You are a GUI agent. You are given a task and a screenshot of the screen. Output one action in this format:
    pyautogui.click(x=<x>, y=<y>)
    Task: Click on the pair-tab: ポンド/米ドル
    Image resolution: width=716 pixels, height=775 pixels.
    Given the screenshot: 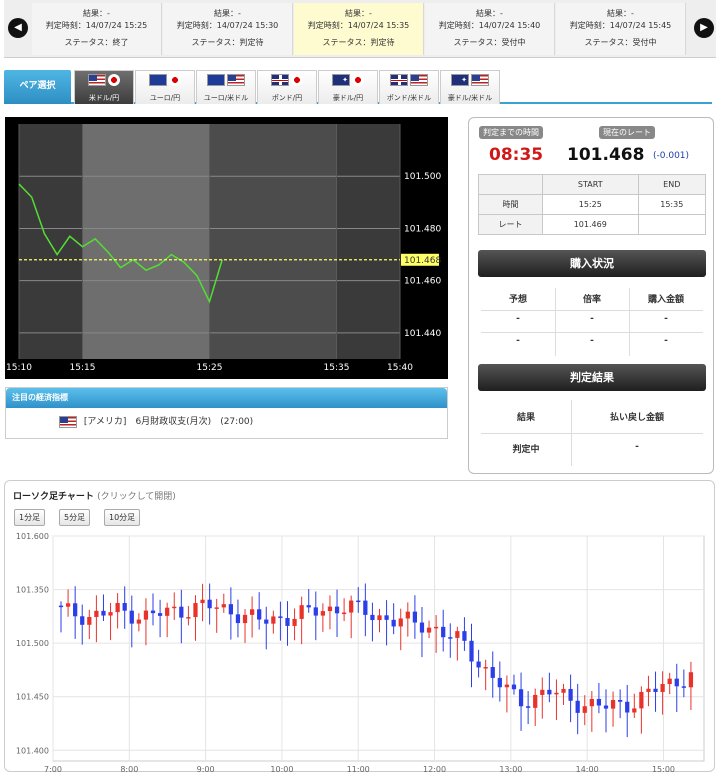 What is the action you would take?
    pyautogui.click(x=409, y=87)
    